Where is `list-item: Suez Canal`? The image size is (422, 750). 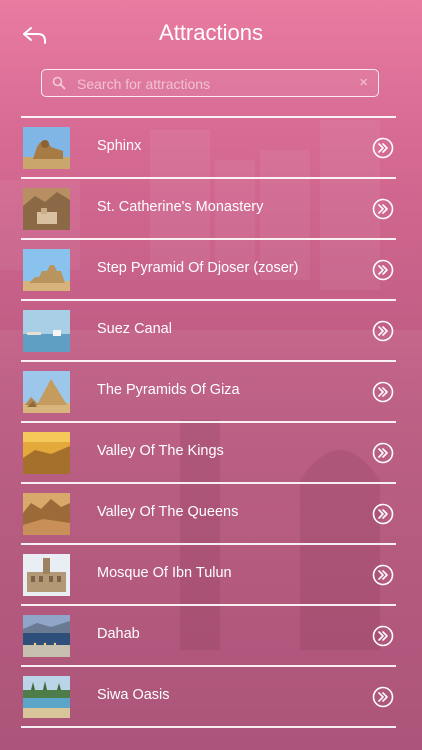 list-item: Suez Canal is located at coordinates (208, 331).